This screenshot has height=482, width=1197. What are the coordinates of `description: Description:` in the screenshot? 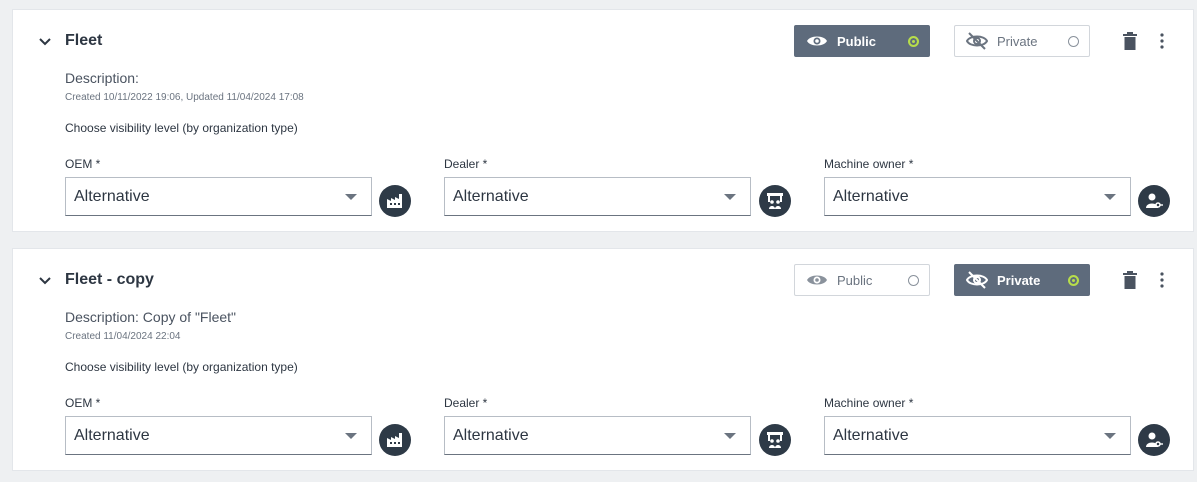 It's located at (102, 78).